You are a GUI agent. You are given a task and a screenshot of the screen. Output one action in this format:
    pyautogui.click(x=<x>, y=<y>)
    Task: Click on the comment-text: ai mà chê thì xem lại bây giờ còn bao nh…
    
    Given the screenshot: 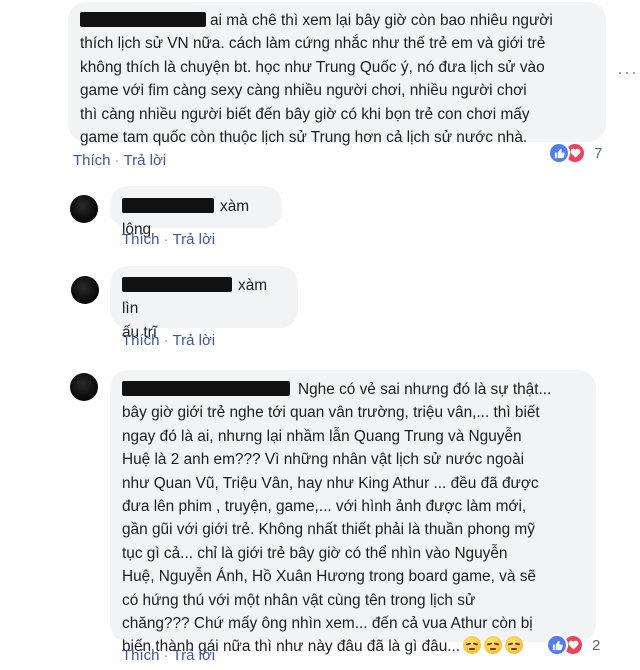 What is the action you would take?
    pyautogui.click(x=316, y=79)
    